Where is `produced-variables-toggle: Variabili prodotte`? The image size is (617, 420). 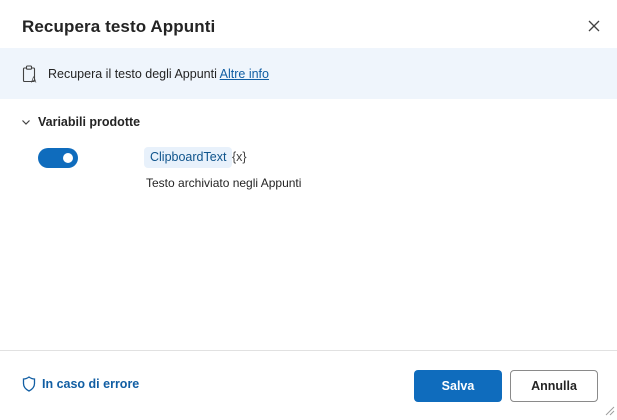
produced-variables-toggle: Variabili prodotte is located at coordinates (80, 122).